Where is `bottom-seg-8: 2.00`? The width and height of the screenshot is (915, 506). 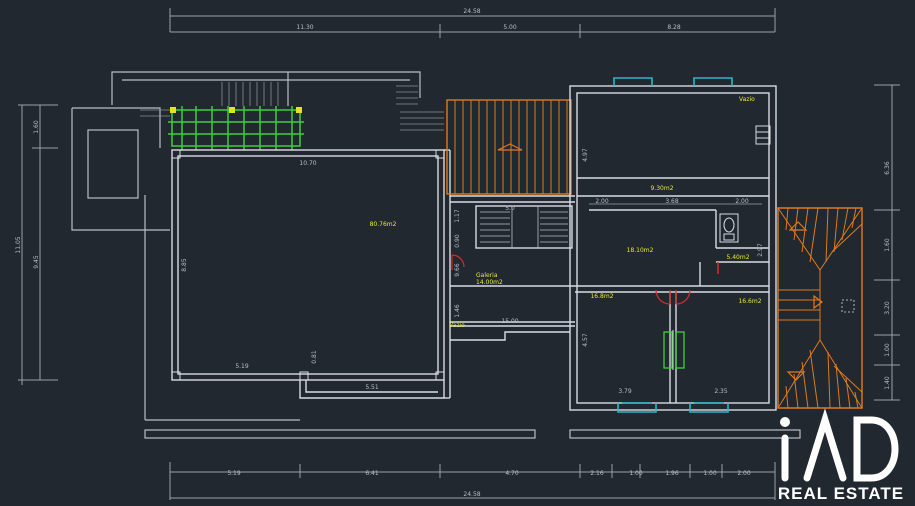
bottom-seg-8: 2.00 is located at coordinates (744, 473).